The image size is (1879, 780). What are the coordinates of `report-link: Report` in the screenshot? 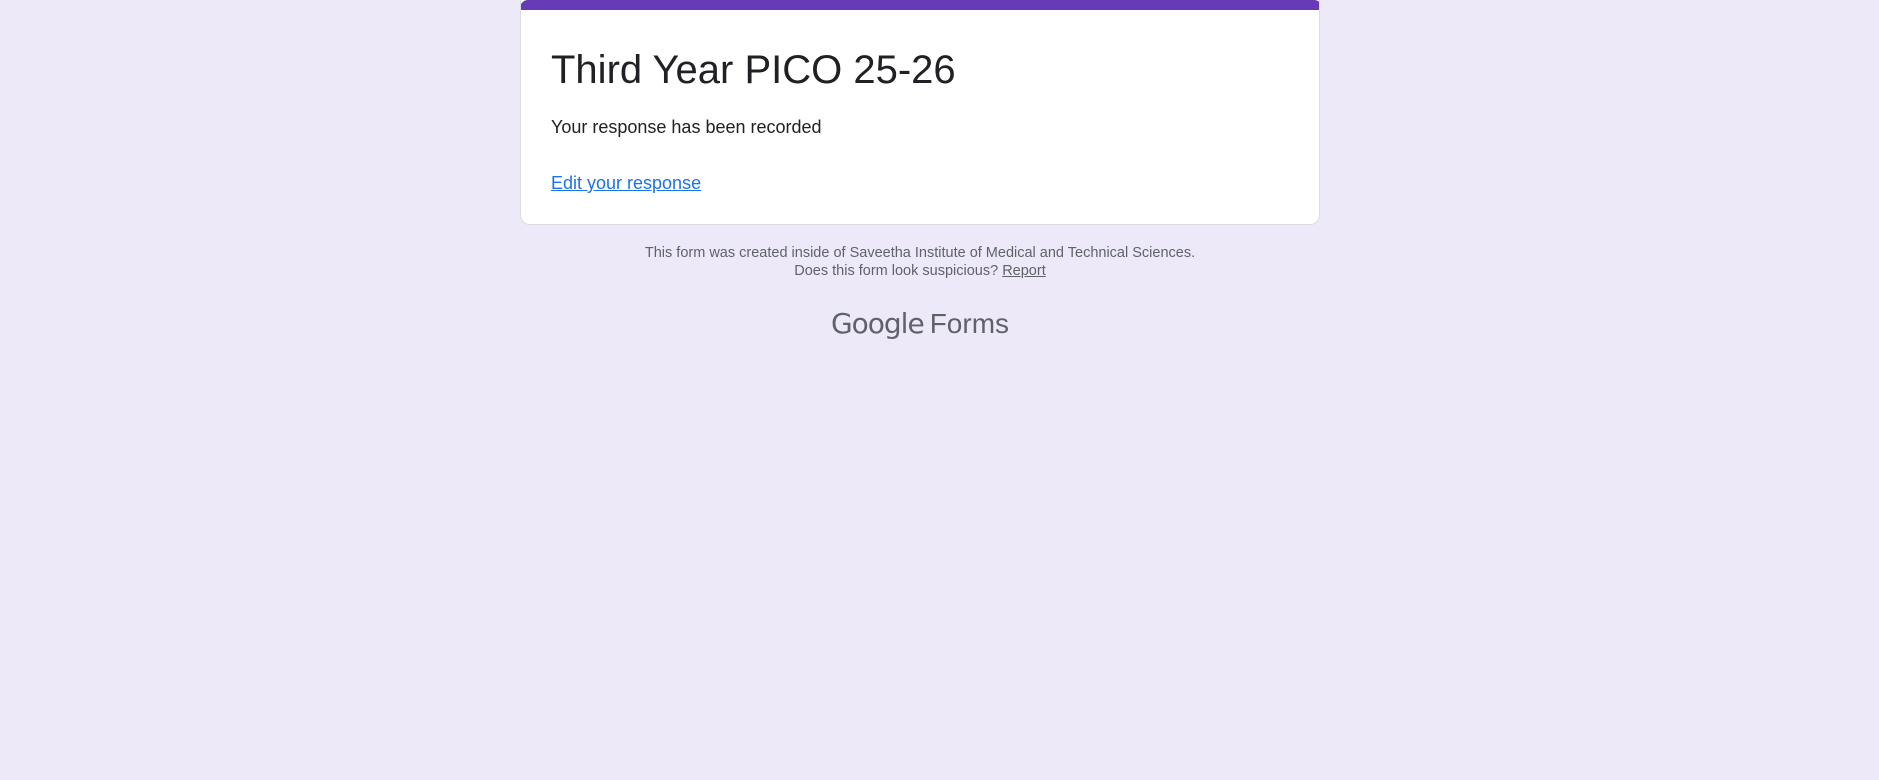 It's located at (1024, 271).